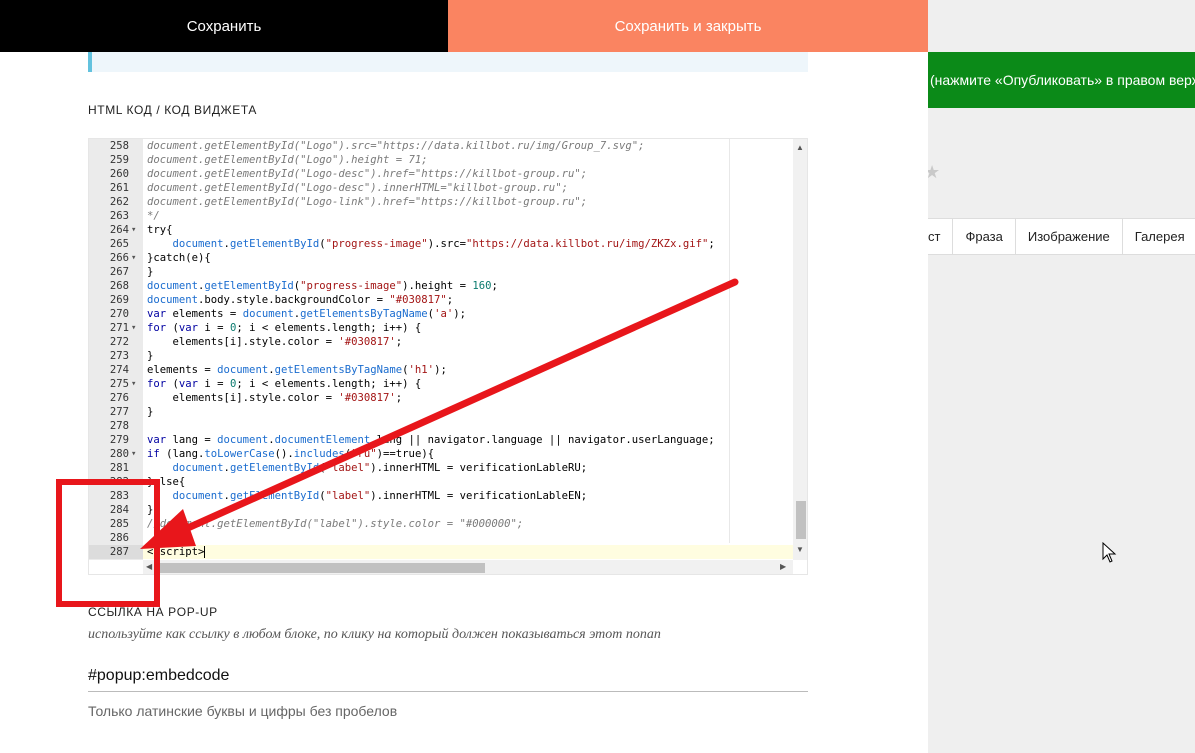 This screenshot has height=753, width=1195. Describe the element at coordinates (941, 236) in the screenshot. I see `tab-text: ст` at that location.